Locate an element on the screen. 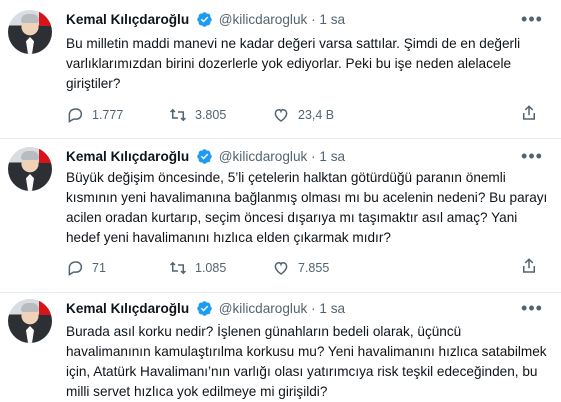 This screenshot has width=561, height=402. like-button: 23,4 B is located at coordinates (323, 115).